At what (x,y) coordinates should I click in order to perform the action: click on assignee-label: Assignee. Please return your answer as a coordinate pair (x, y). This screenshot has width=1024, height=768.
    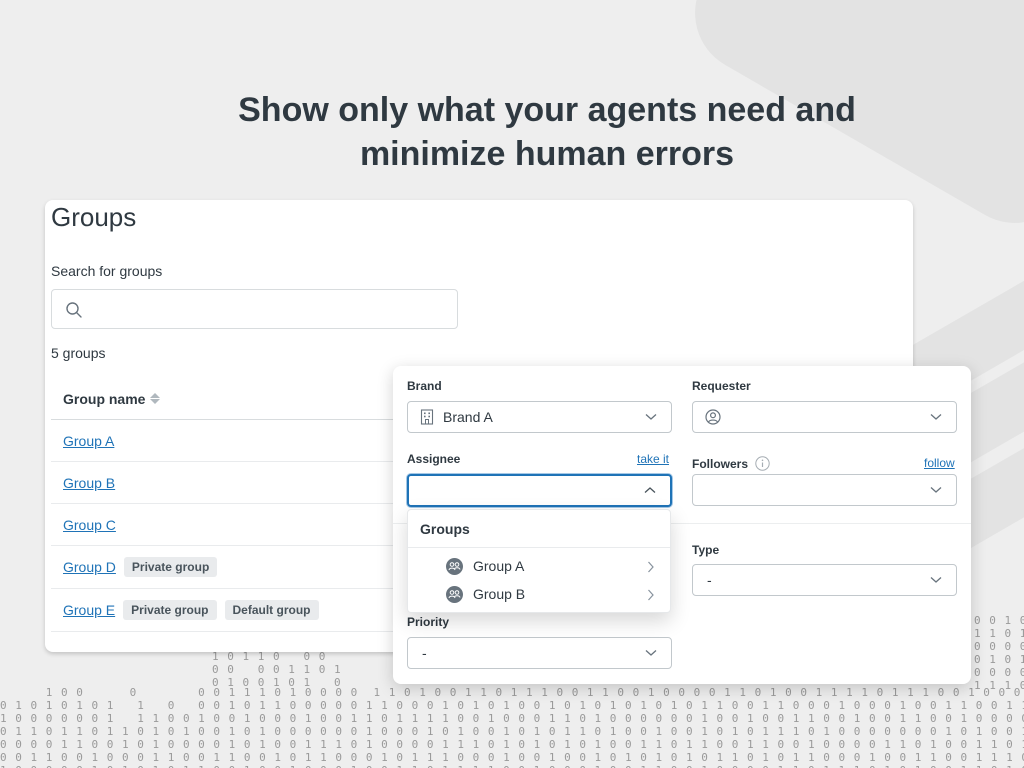
    Looking at the image, I should click on (434, 459).